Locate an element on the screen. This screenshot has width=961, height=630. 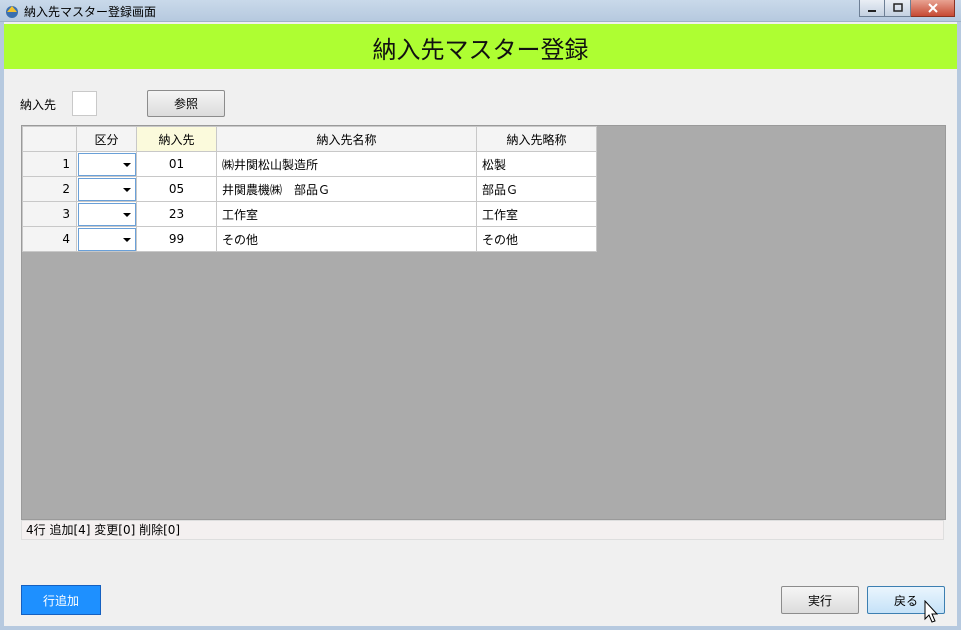
table-row: 2 05 井関農機㈱ 部品Ｇ 部品Ｇ is located at coordinates (309, 189).